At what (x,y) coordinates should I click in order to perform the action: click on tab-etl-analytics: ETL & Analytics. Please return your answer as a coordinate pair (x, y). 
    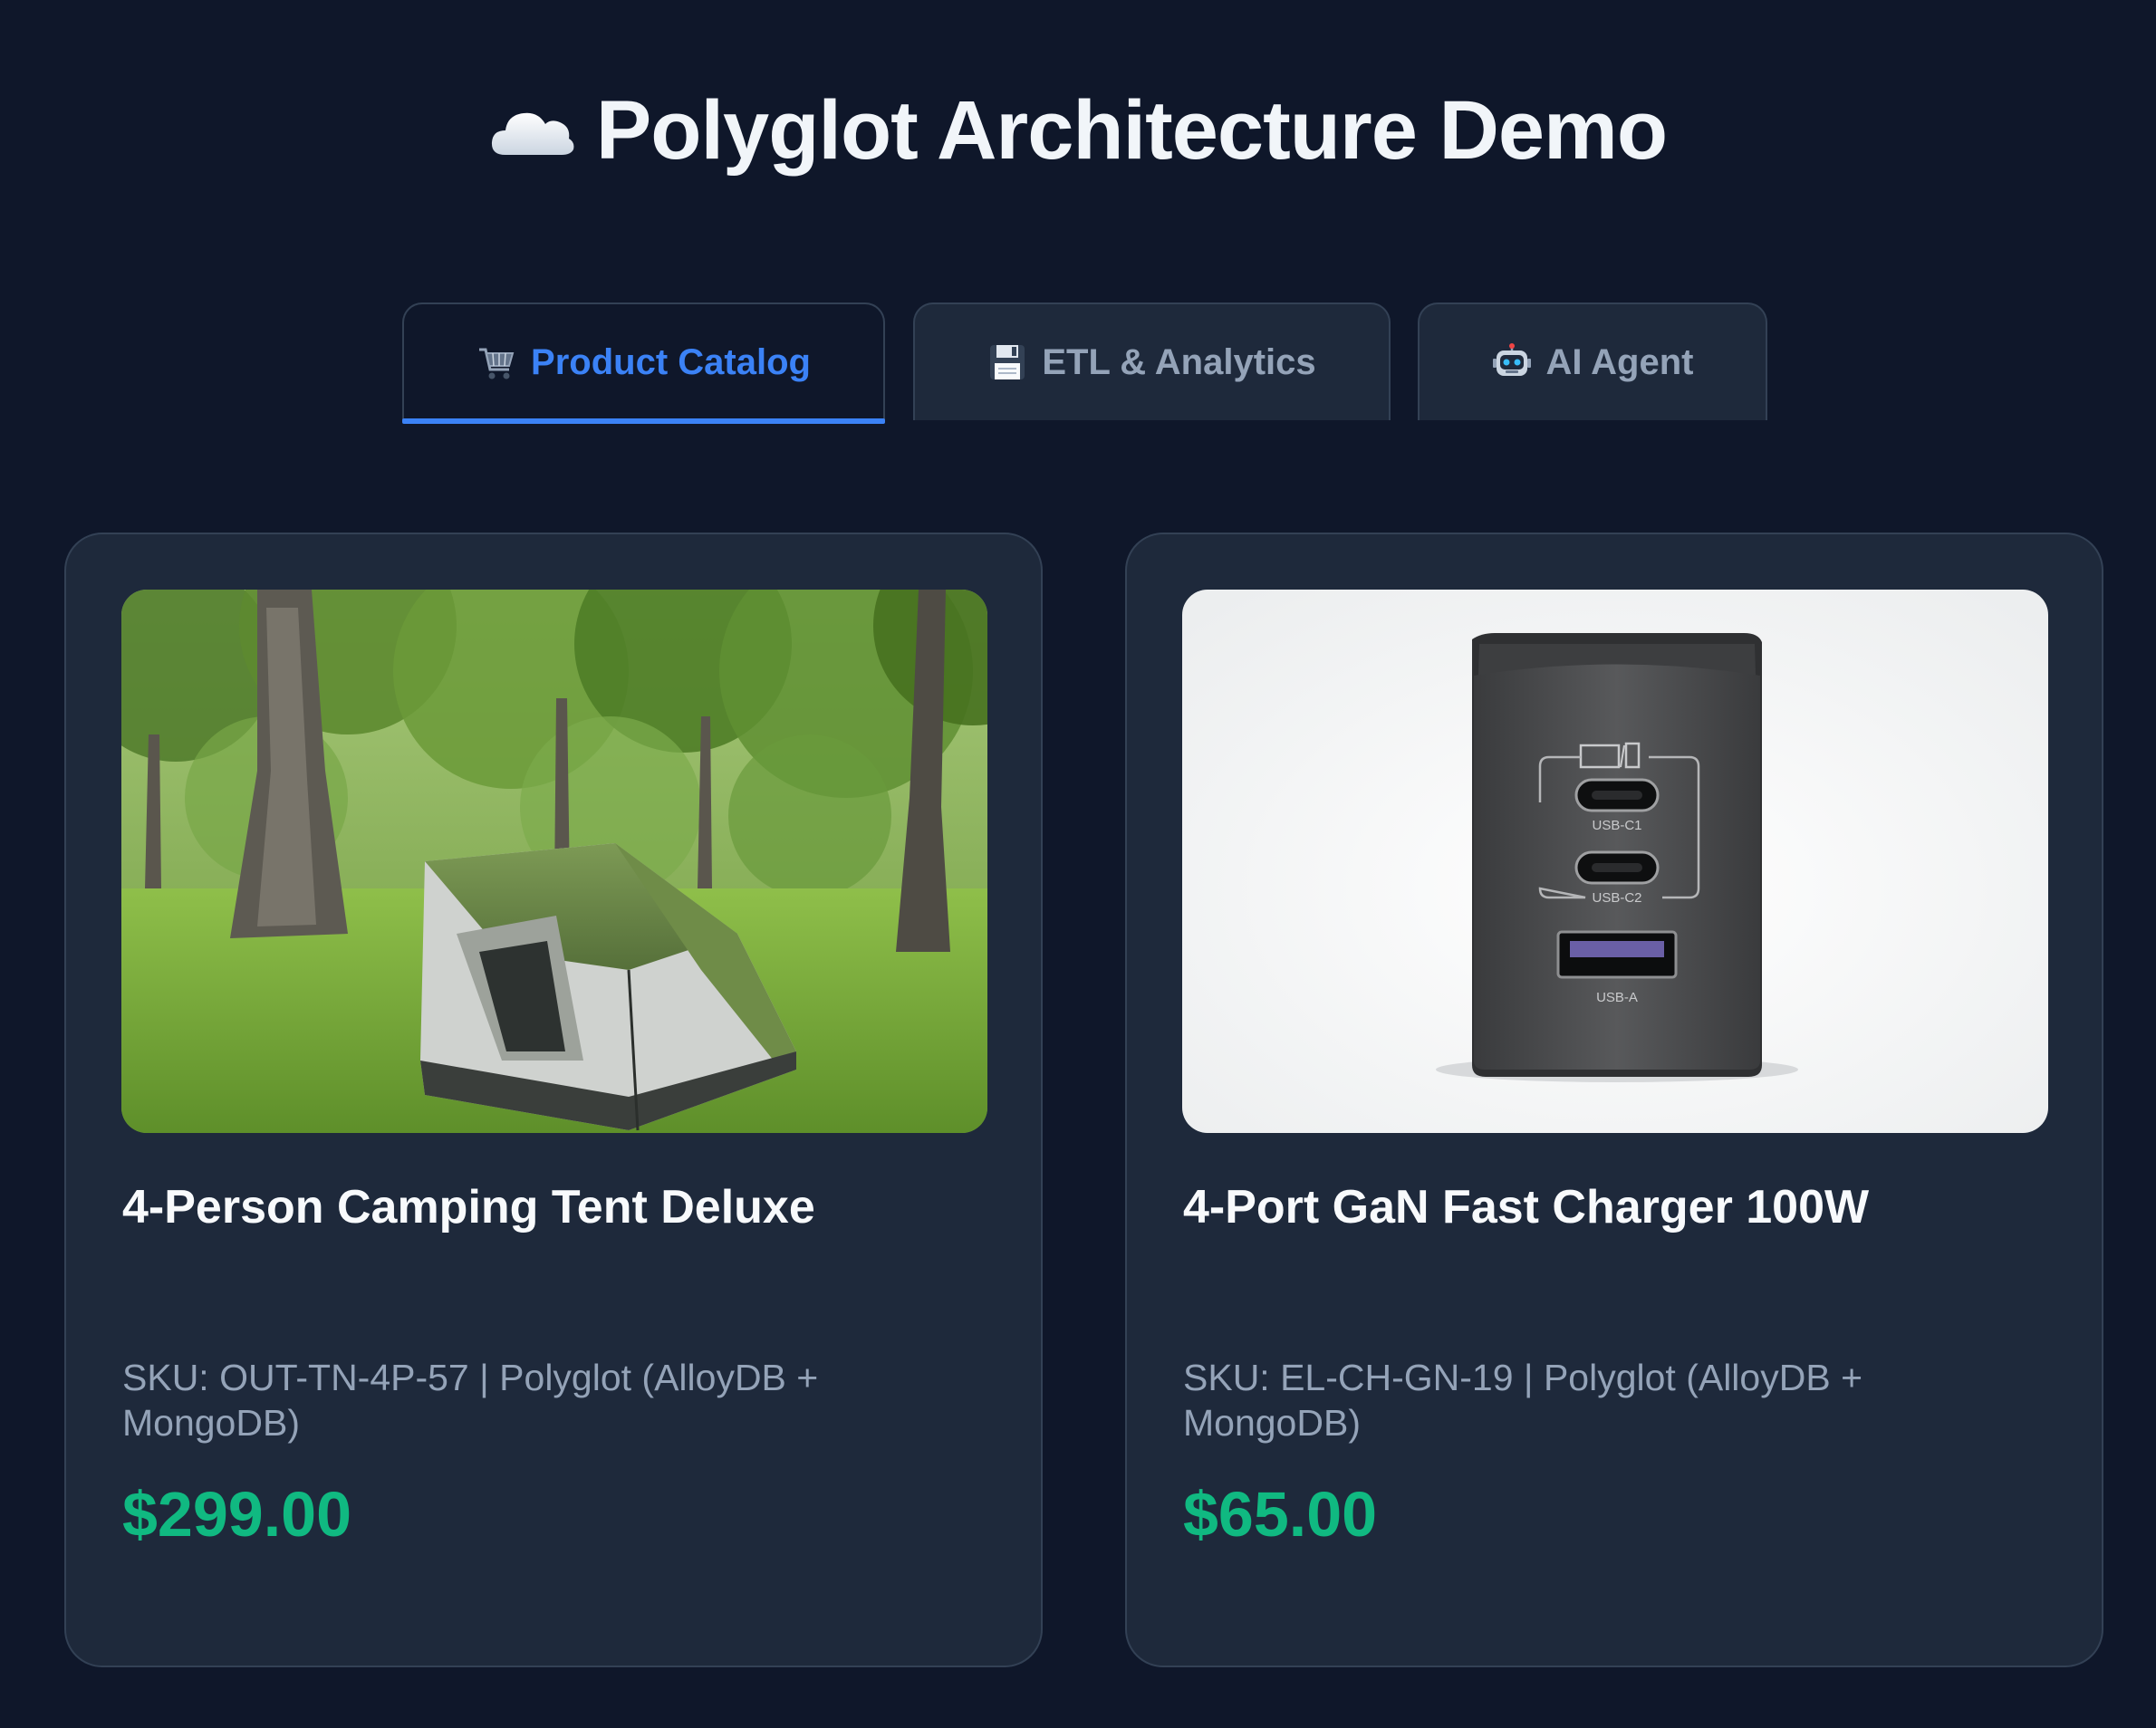
    Looking at the image, I should click on (1152, 361).